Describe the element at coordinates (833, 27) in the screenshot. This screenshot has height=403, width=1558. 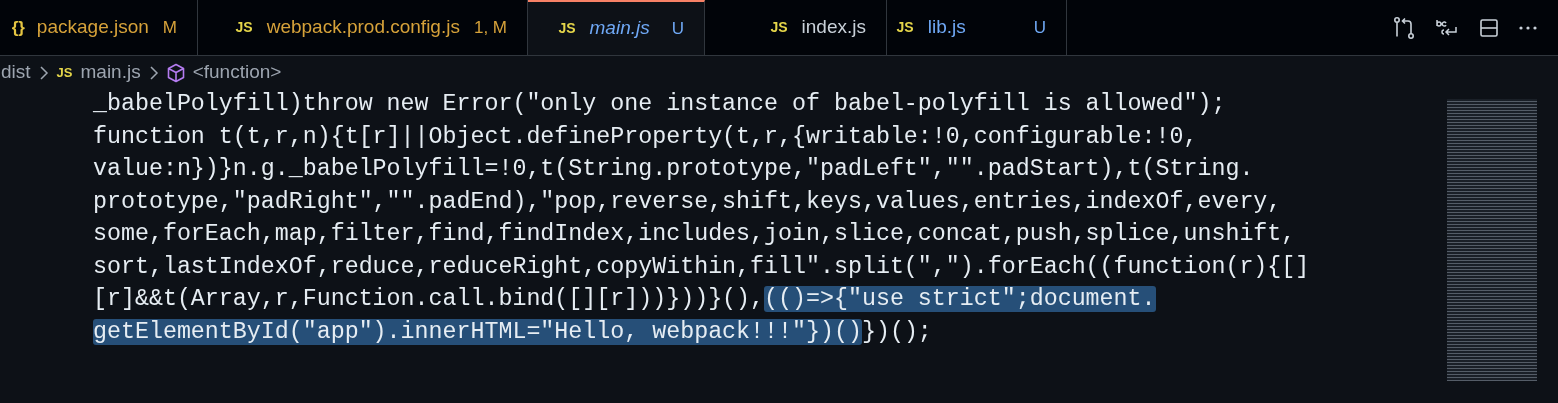
I see `tab-label: index.js` at that location.